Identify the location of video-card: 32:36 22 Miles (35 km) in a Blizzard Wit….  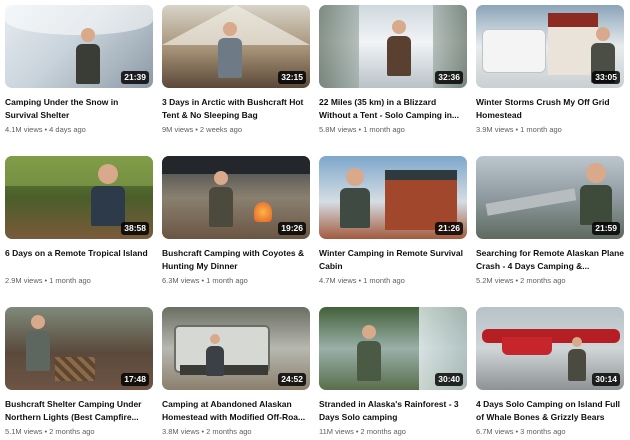
(393, 70).